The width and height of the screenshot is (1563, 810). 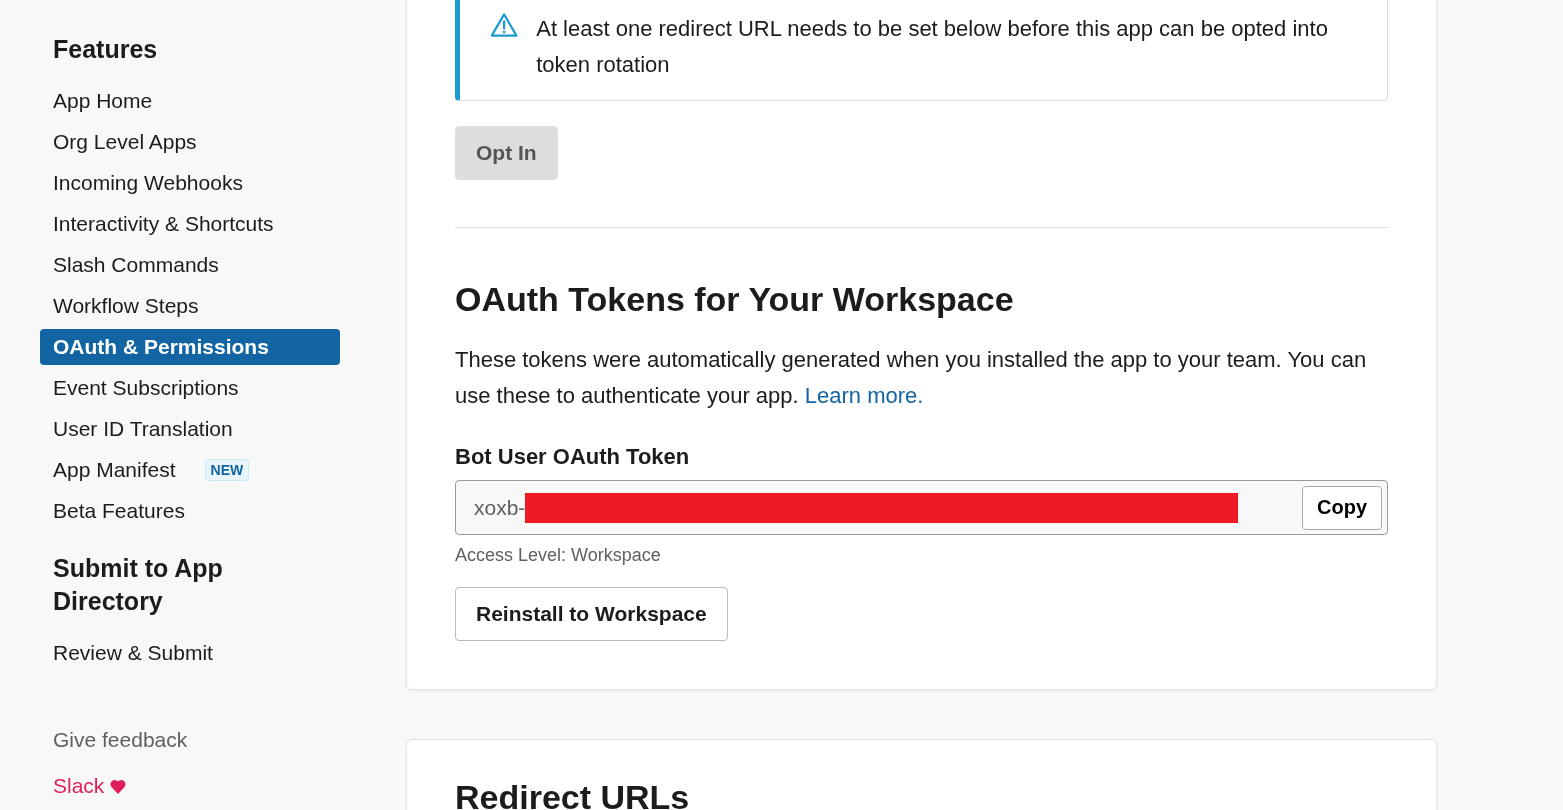 I want to click on learn-more-link: Learn more., so click(x=864, y=395).